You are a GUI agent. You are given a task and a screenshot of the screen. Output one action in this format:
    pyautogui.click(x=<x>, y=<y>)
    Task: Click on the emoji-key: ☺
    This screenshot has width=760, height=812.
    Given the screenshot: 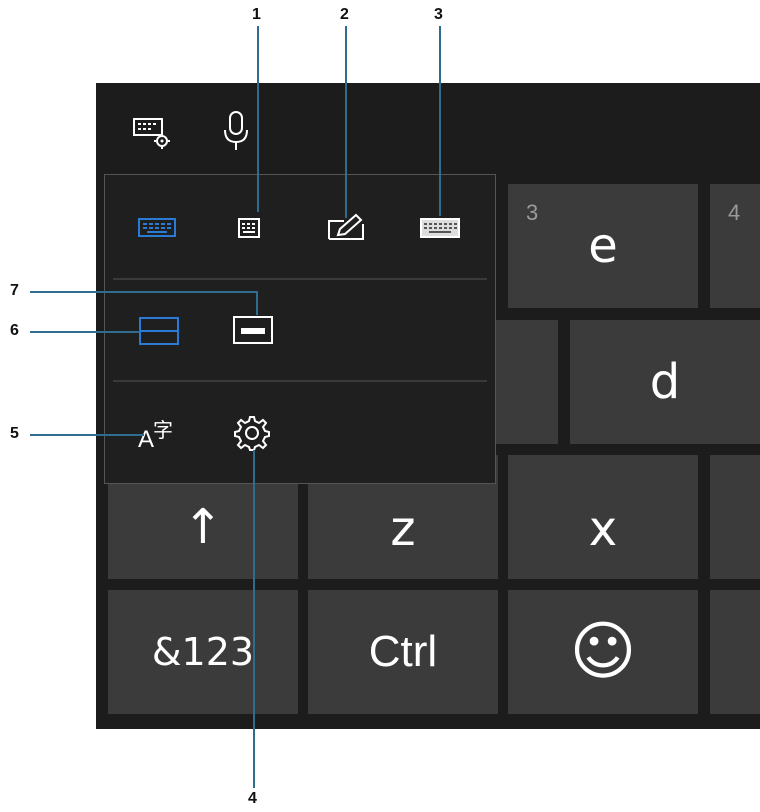 What is the action you would take?
    pyautogui.click(x=603, y=652)
    